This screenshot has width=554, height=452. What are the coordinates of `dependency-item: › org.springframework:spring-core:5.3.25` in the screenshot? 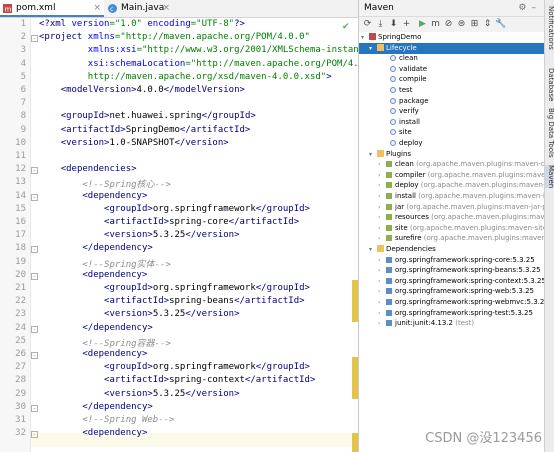 It's located at (456, 260).